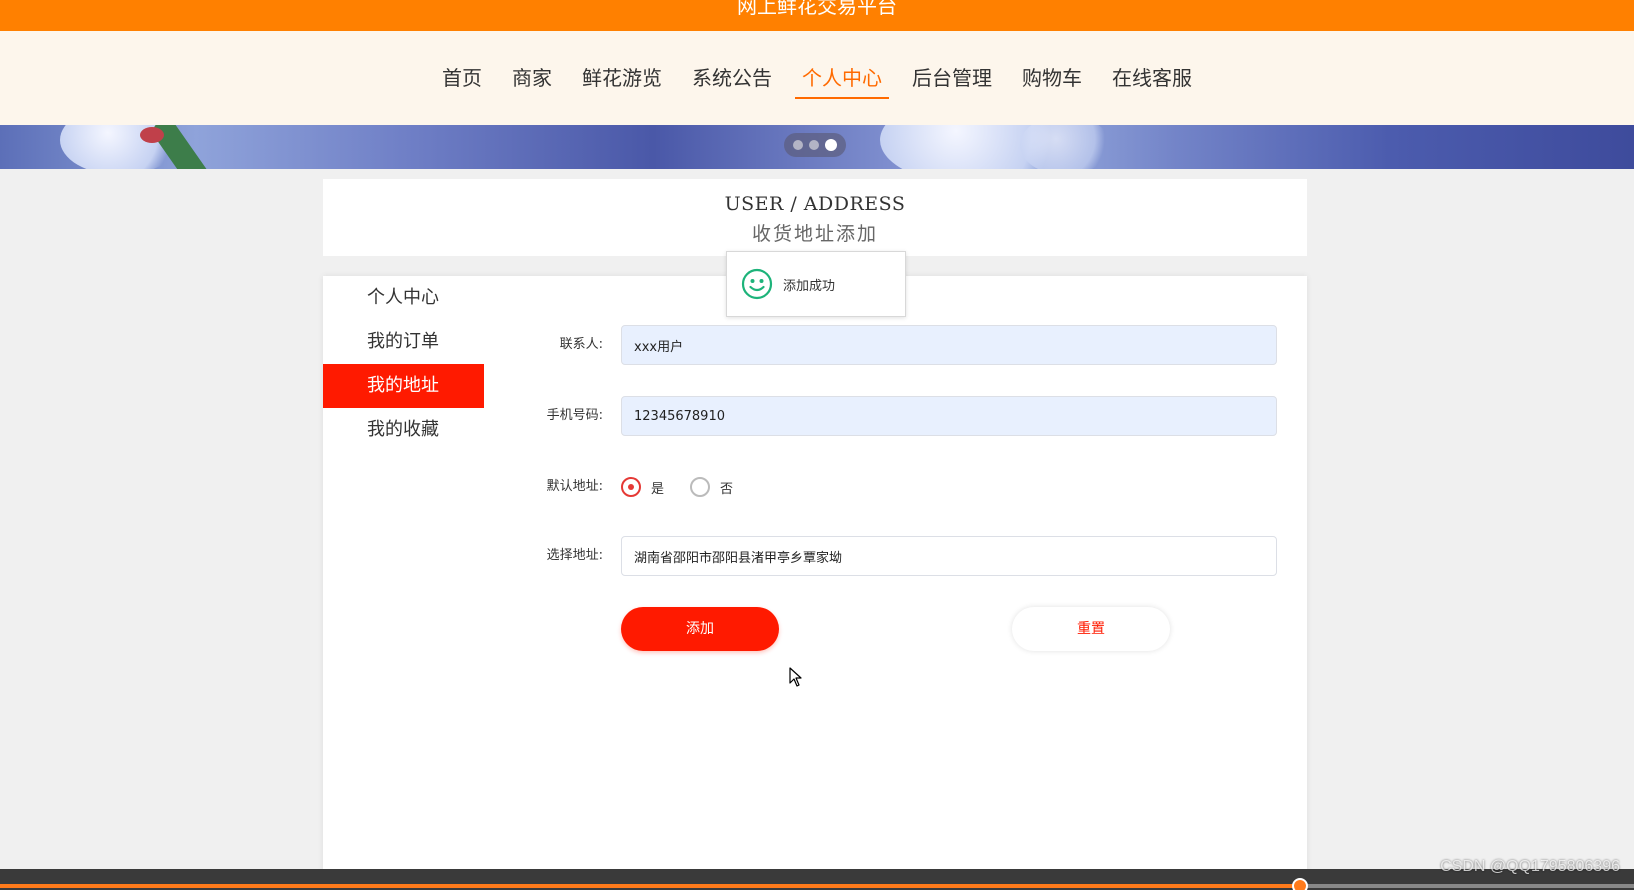 The height and width of the screenshot is (890, 1634). I want to click on sidebar-item-personal-center: 个人中心, so click(403, 298).